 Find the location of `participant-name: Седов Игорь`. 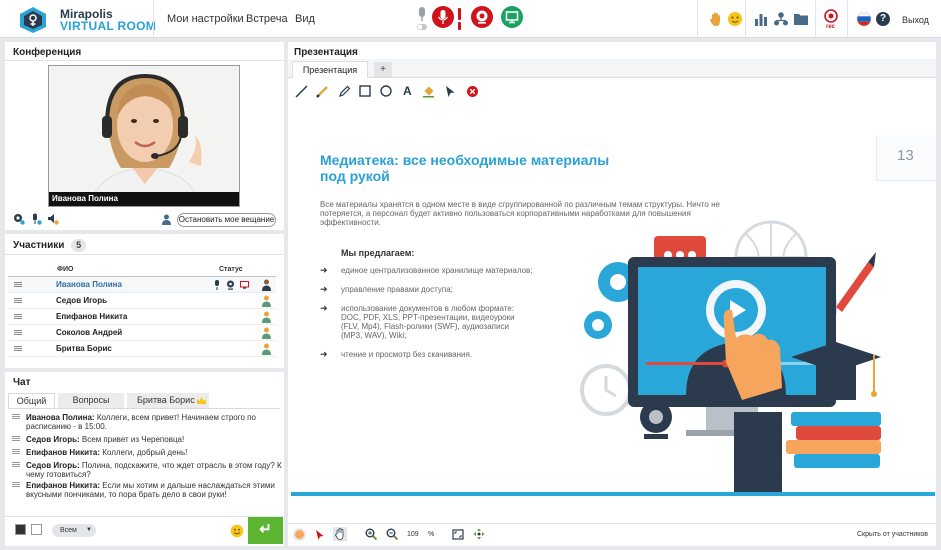

participant-name: Седов Игорь is located at coordinates (81, 300).